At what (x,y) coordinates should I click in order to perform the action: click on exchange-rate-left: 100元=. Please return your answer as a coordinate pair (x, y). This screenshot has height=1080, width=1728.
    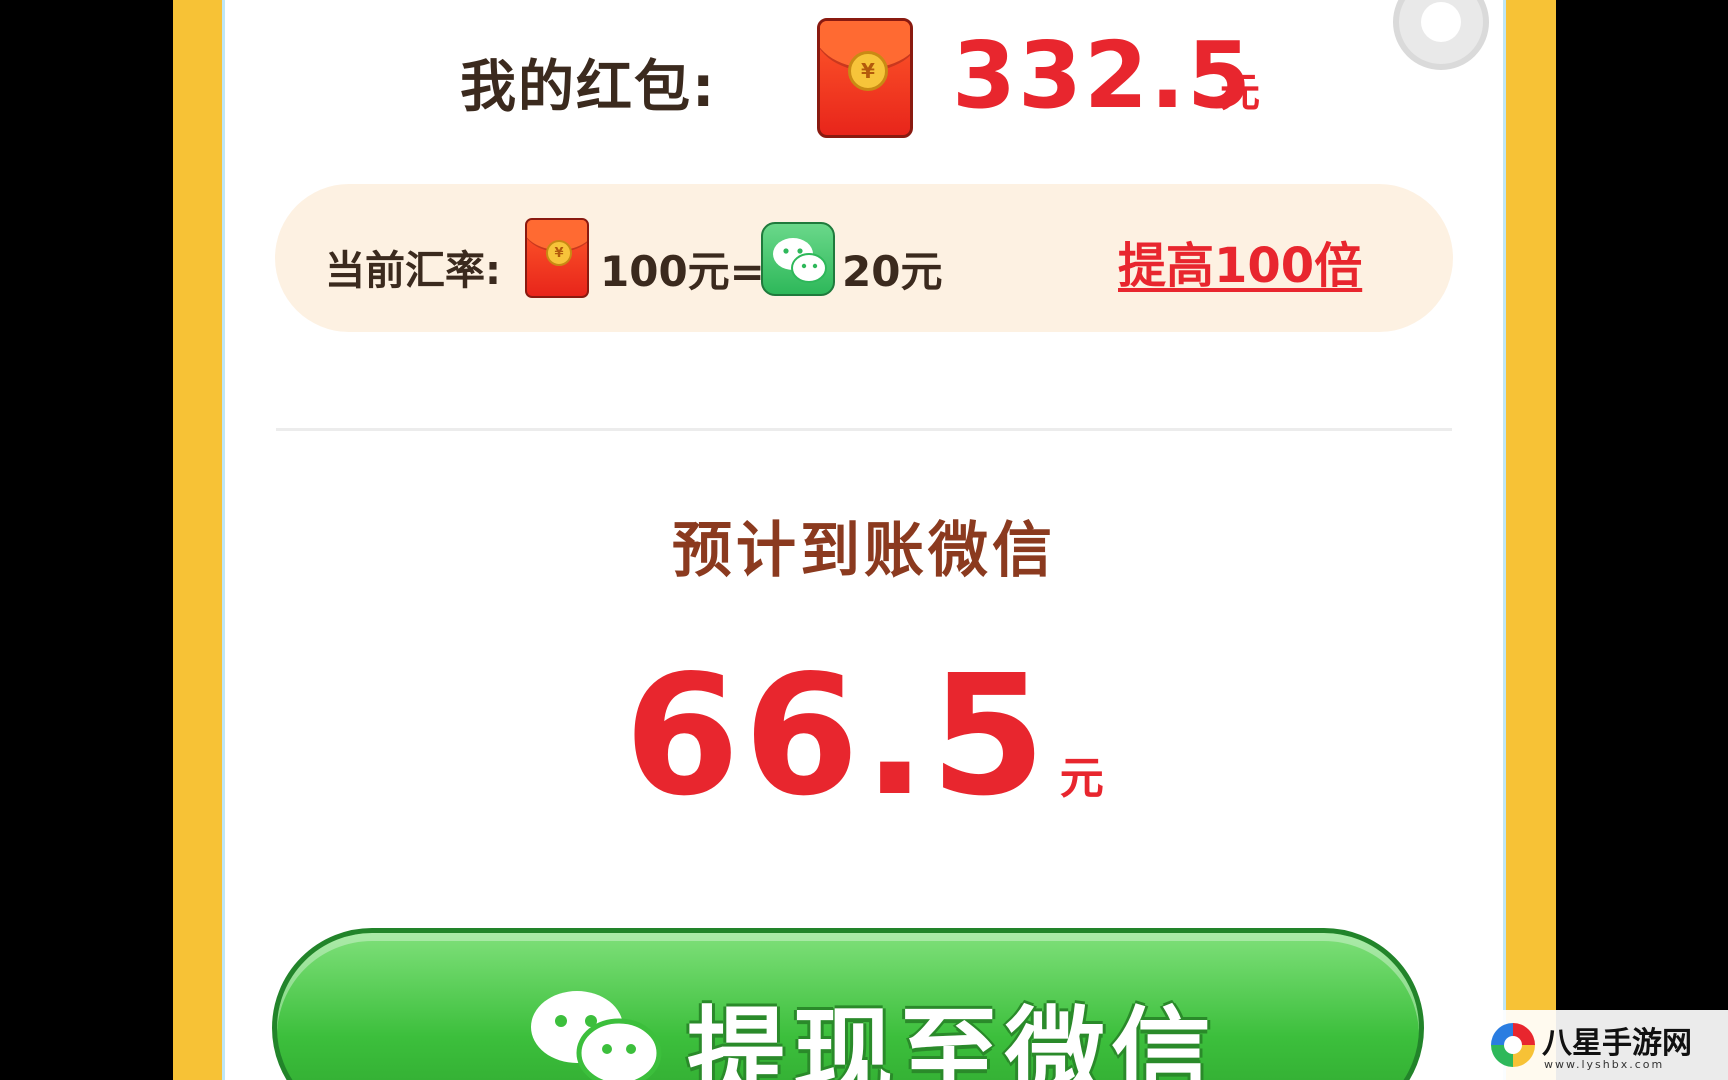
    Looking at the image, I should click on (682, 271).